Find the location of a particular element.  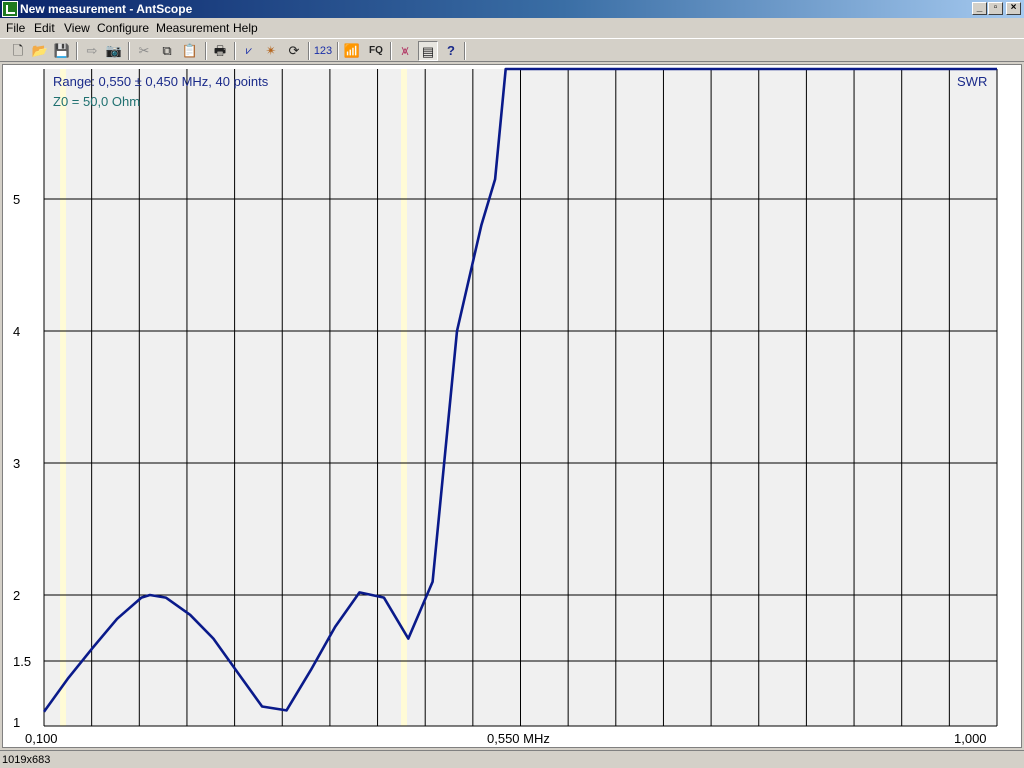

save-icon: 💾 is located at coordinates (62, 51).